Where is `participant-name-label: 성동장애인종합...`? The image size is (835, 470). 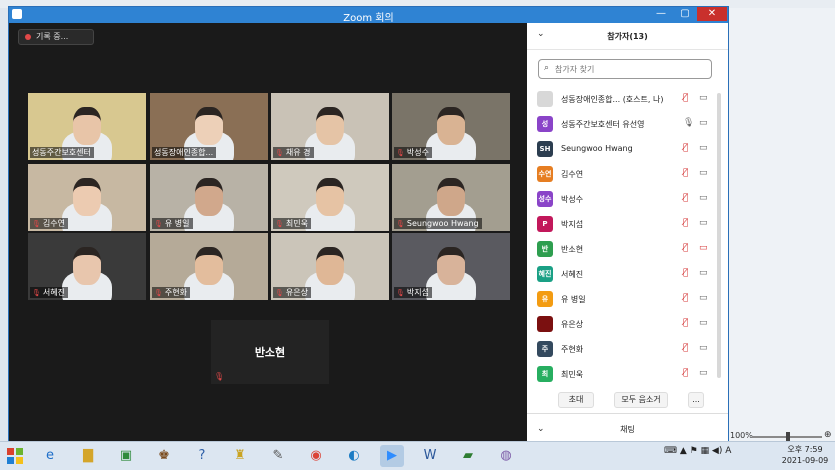 participant-name-label: 성동장애인종합... is located at coordinates (184, 152).